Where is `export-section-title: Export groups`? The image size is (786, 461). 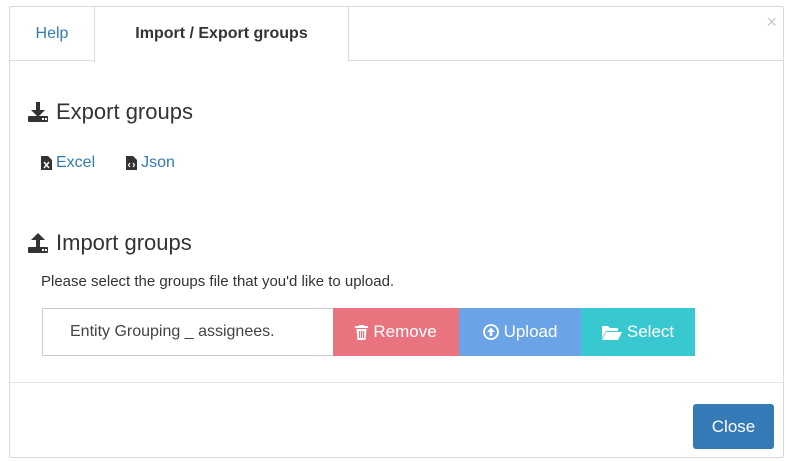
export-section-title: Export groups is located at coordinates (110, 112).